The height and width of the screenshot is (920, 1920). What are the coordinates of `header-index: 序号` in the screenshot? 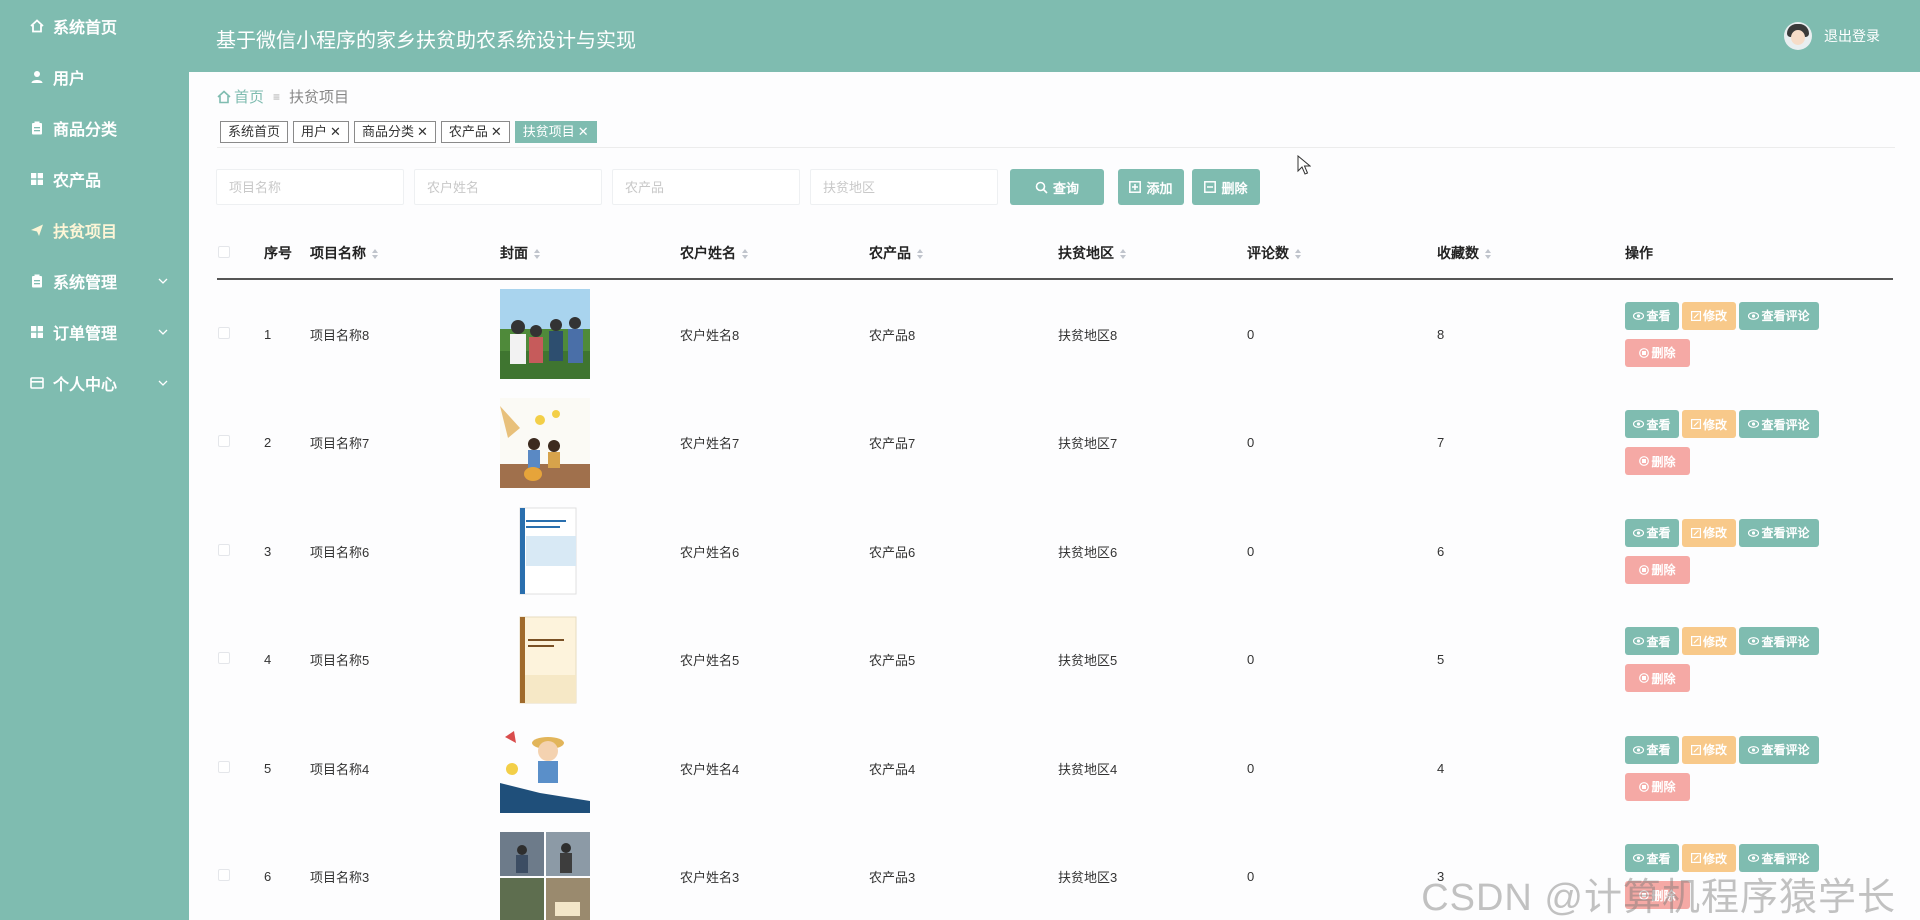 It's located at (278, 253).